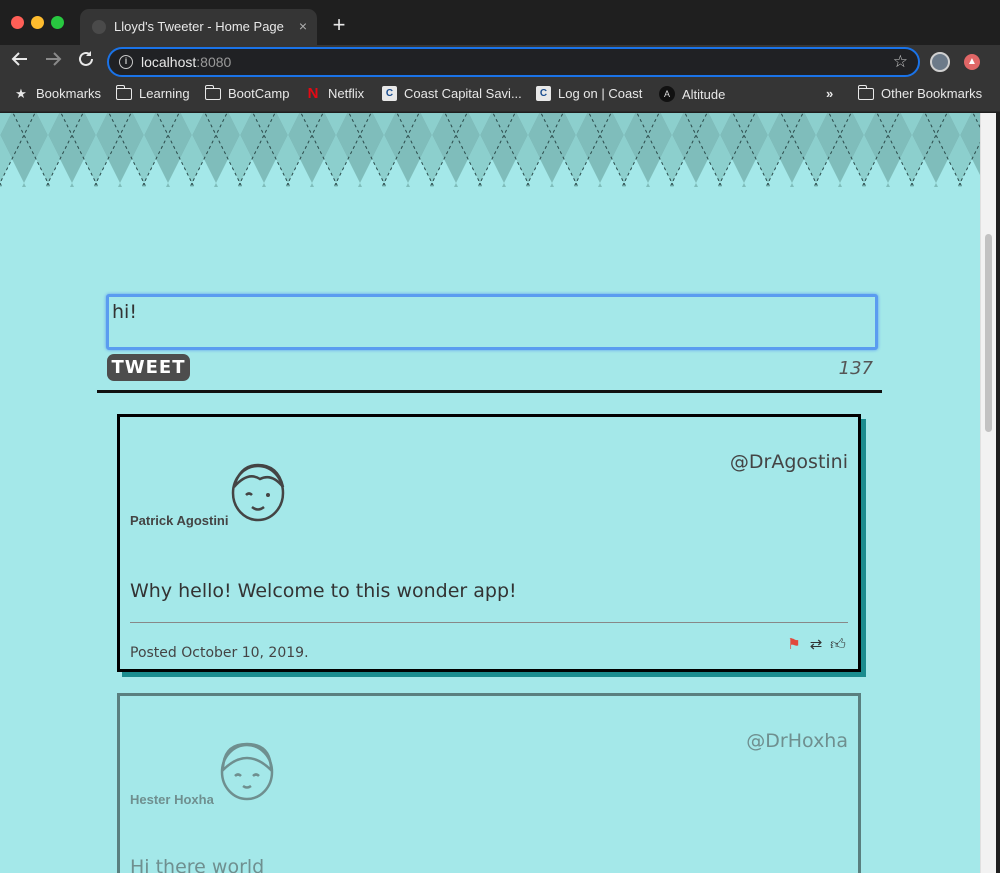  I want to click on maximize-window-button, so click(57, 22).